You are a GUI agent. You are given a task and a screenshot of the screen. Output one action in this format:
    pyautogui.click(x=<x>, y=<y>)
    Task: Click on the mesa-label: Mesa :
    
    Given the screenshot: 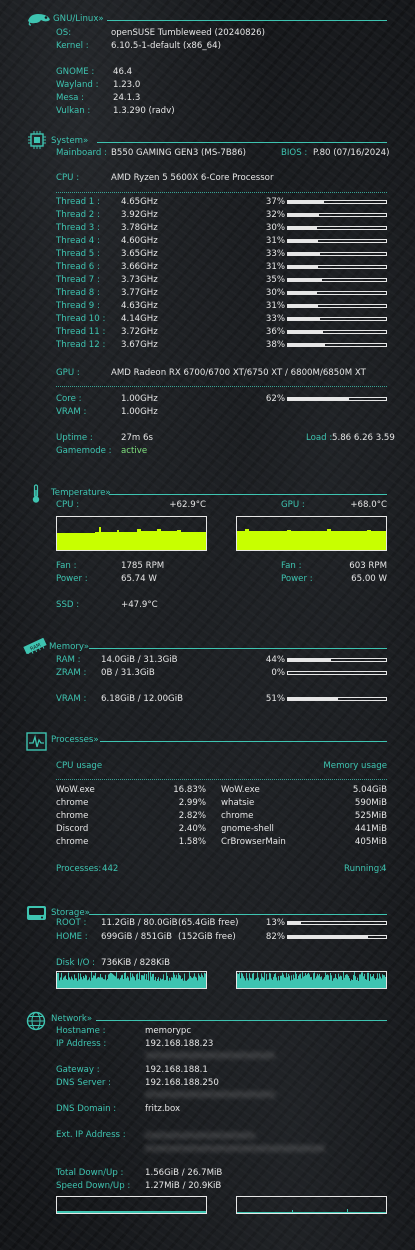 What is the action you would take?
    pyautogui.click(x=70, y=98)
    